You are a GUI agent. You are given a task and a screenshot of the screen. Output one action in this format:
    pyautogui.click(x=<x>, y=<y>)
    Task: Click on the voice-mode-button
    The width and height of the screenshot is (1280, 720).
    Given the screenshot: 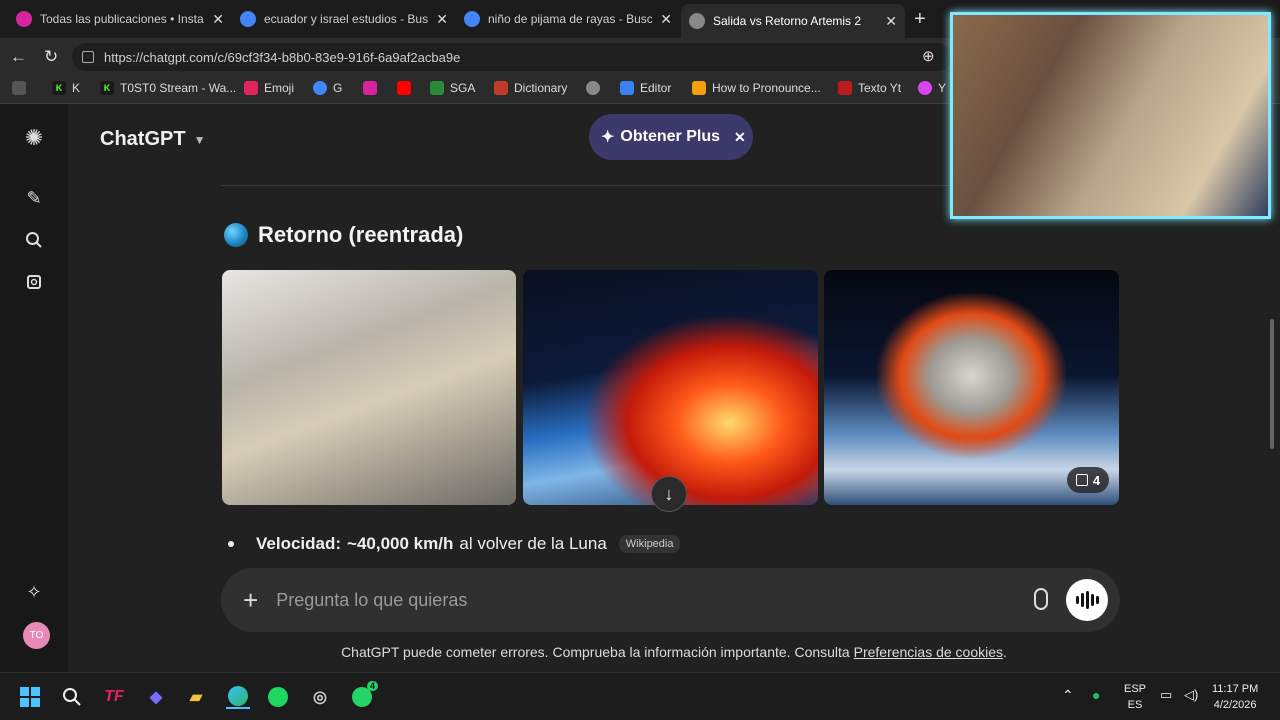 What is the action you would take?
    pyautogui.click(x=1087, y=600)
    